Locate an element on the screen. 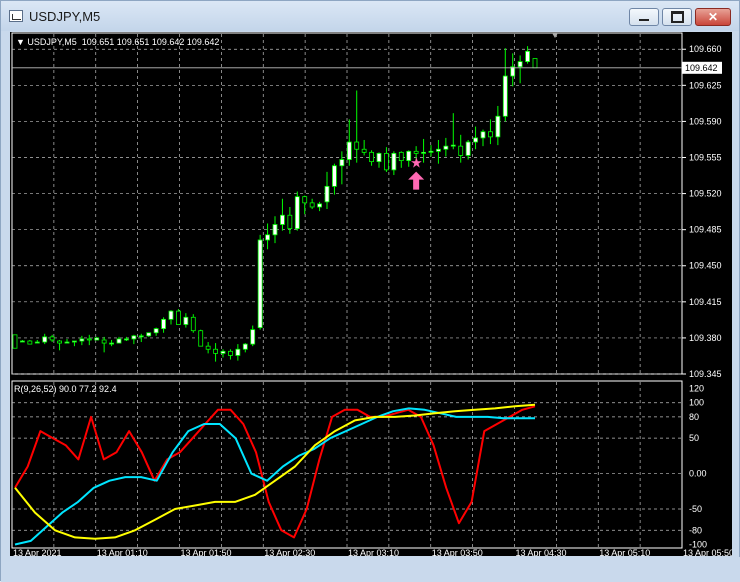 This screenshot has height=582, width=740. maximize-icon is located at coordinates (677, 17).